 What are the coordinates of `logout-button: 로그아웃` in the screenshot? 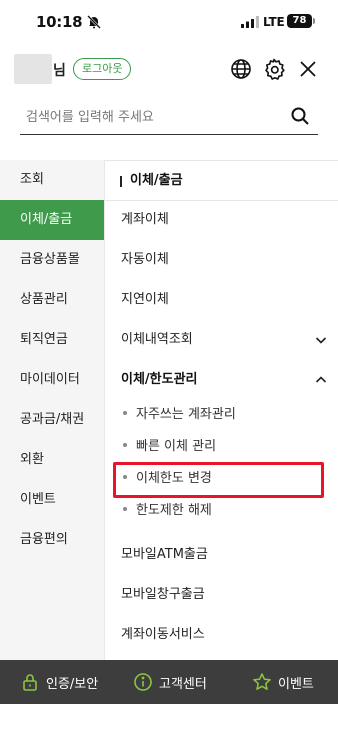 It's located at (102, 69).